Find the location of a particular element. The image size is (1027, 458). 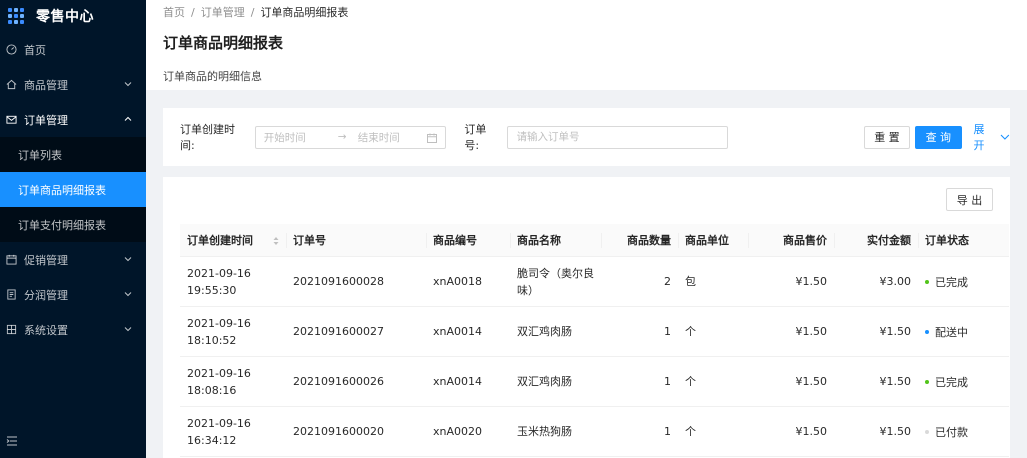

menu-item-label: 商品管理 is located at coordinates (46, 85).